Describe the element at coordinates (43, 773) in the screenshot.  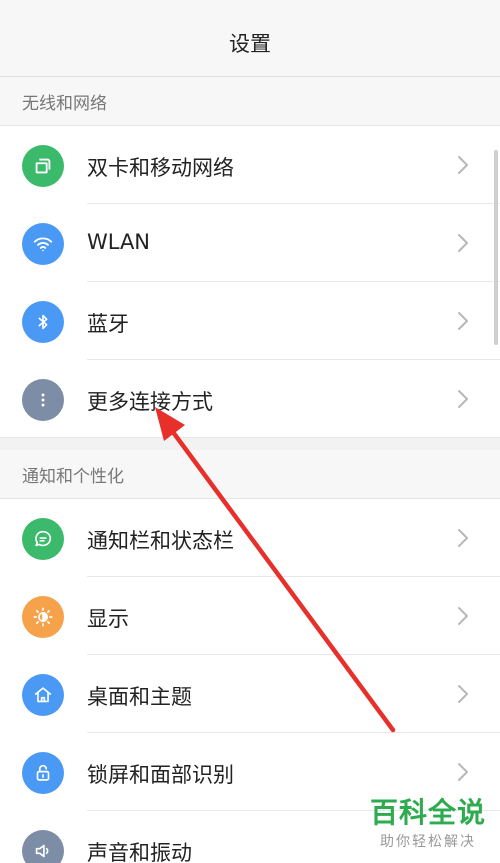
I see `lock-icon` at that location.